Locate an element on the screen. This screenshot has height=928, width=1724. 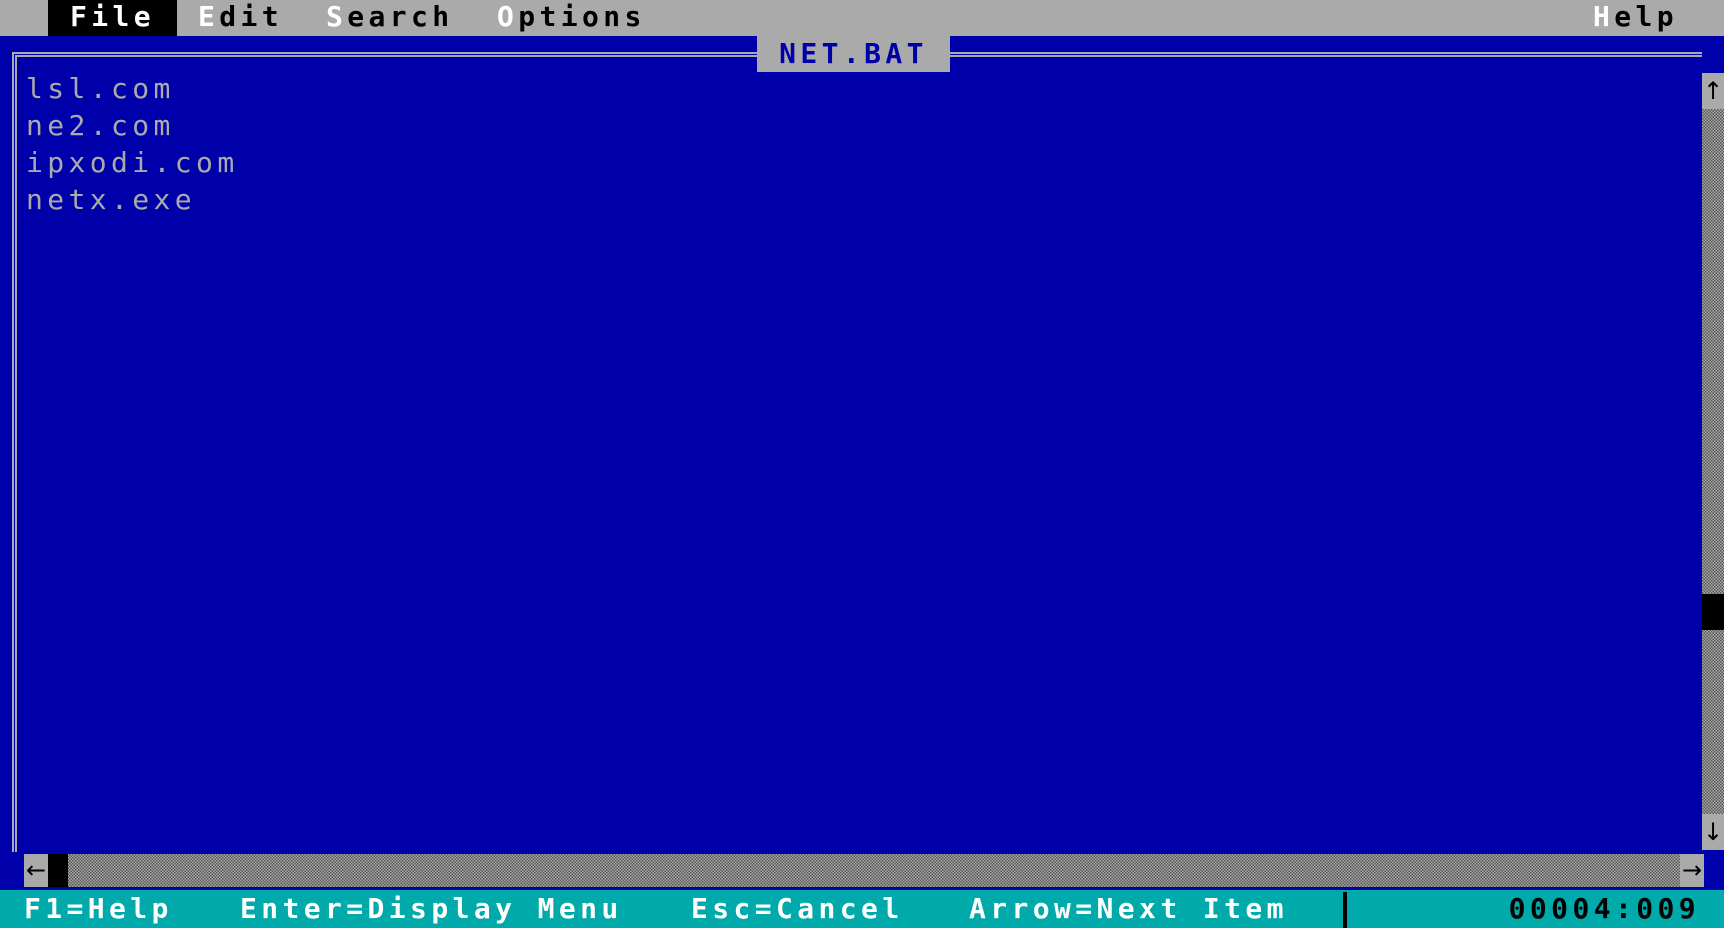
menu-edit-hotkey: E is located at coordinates (209, 16).